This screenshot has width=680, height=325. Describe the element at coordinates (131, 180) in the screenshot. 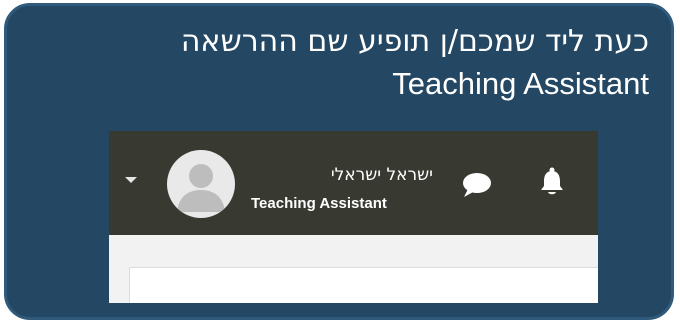

I see `chevron-down-icon` at that location.